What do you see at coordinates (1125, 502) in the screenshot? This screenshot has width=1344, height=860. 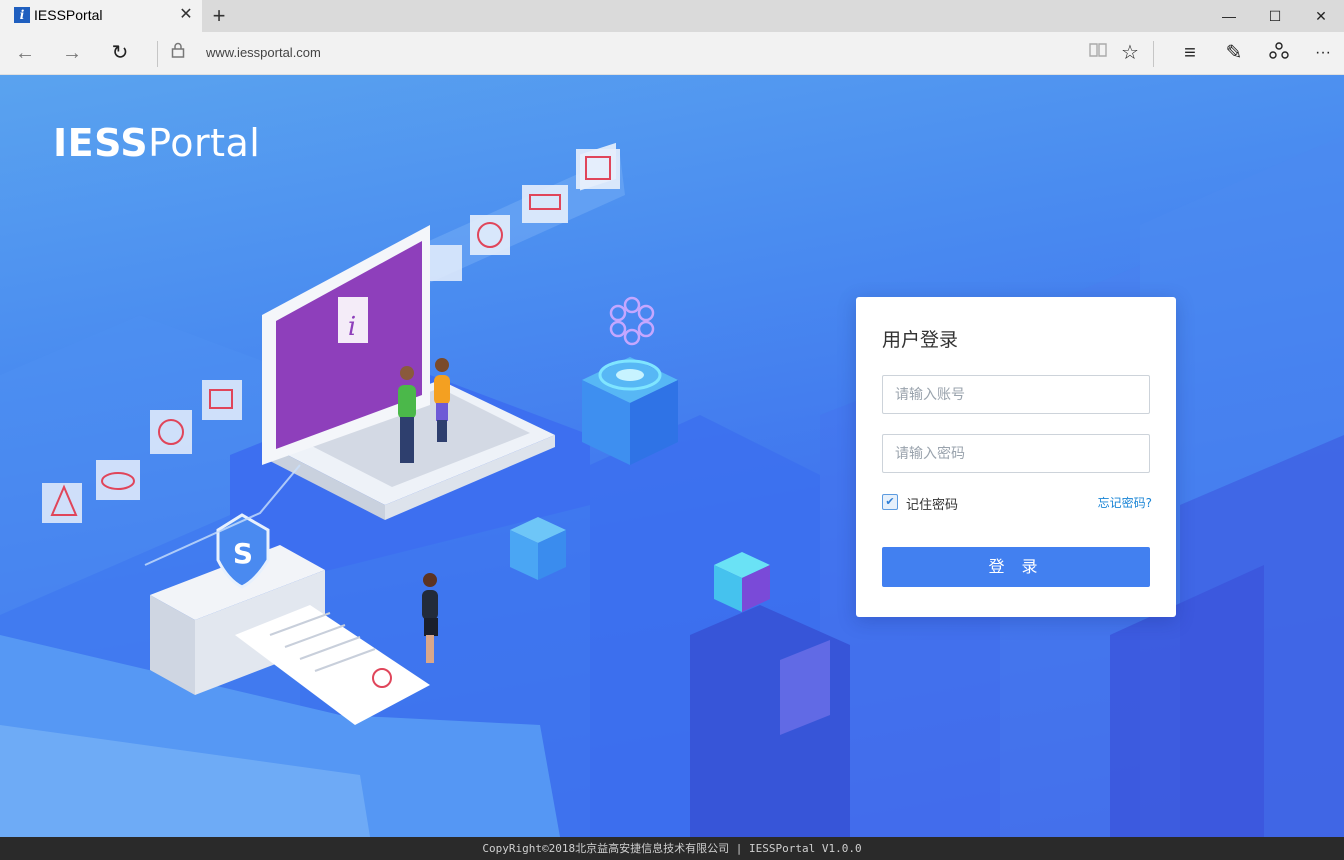 I see `forgot-password-link: 忘记密码?` at bounding box center [1125, 502].